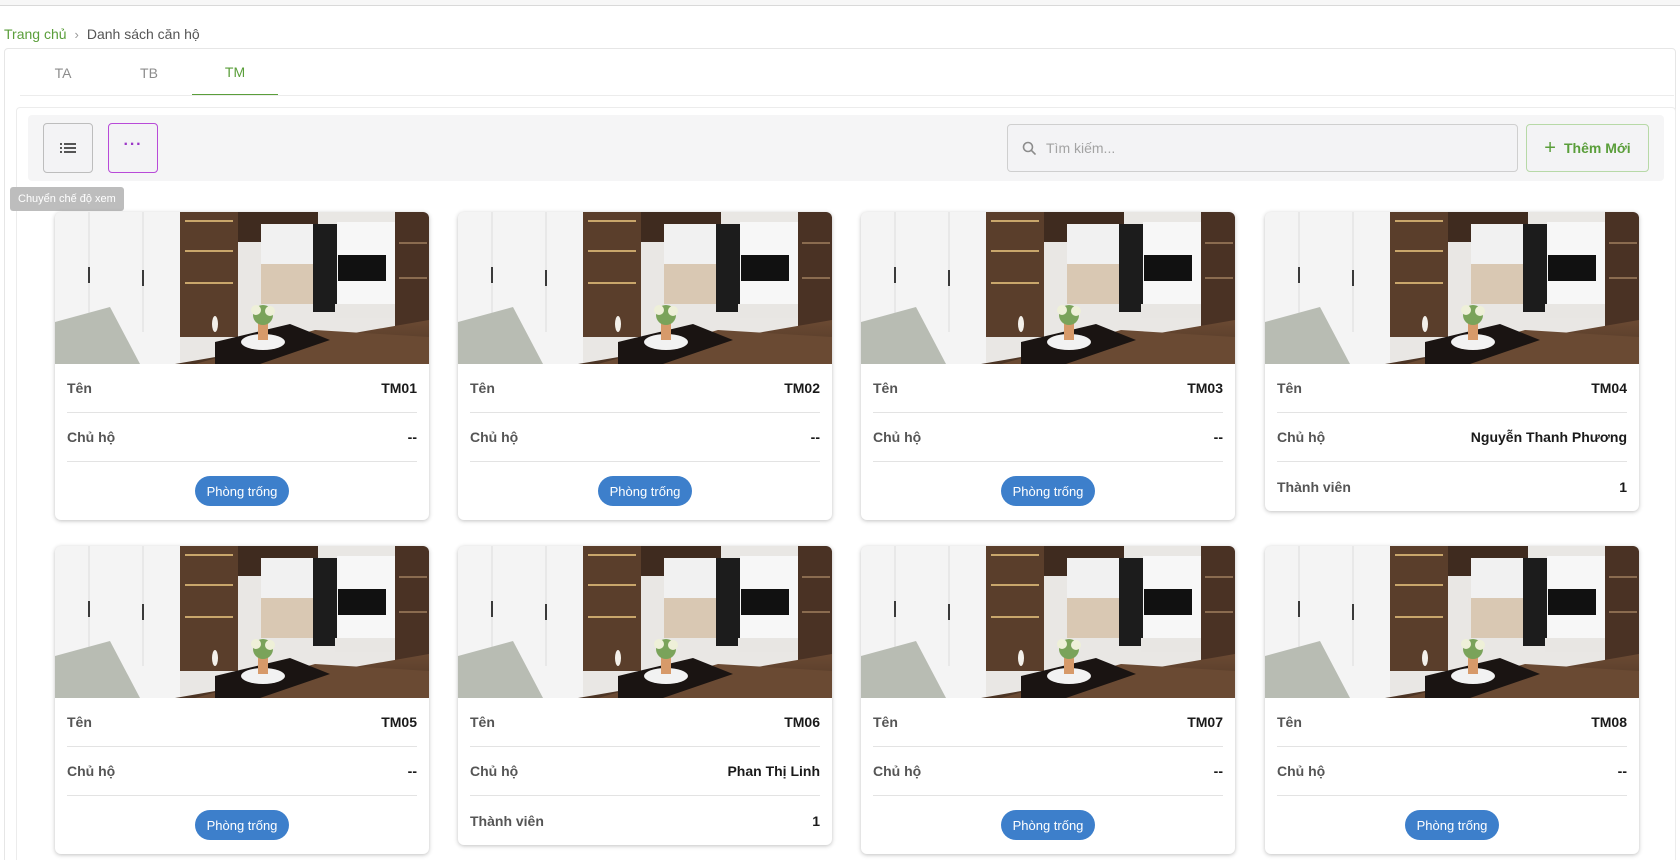 The width and height of the screenshot is (1680, 860). Describe the element at coordinates (645, 771) in the screenshot. I see `owner-row: Chủ hộ Phan Thị Linh` at that location.